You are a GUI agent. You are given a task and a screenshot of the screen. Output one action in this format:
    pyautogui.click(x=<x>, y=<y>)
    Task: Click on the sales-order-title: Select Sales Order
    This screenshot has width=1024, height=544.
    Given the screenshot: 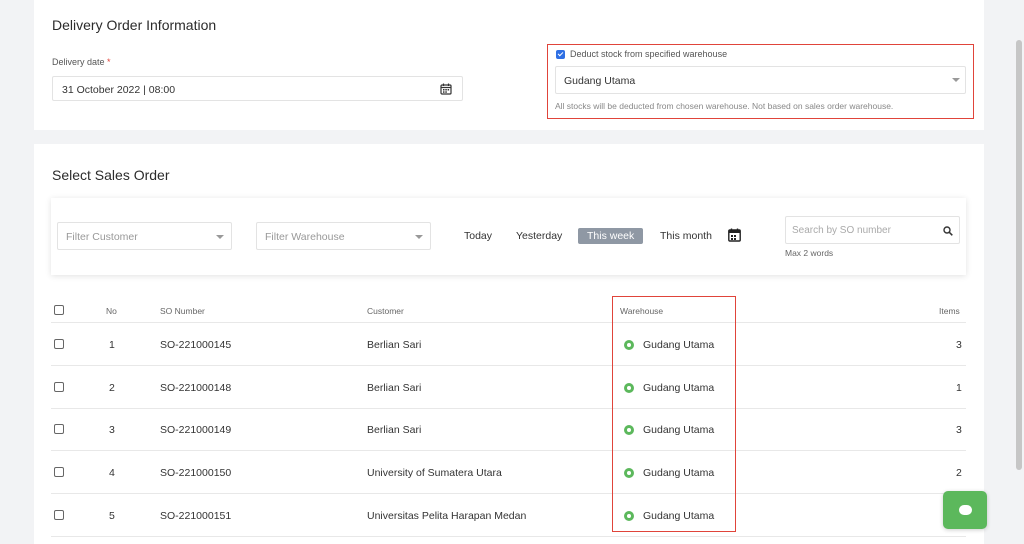 What is the action you would take?
    pyautogui.click(x=111, y=175)
    